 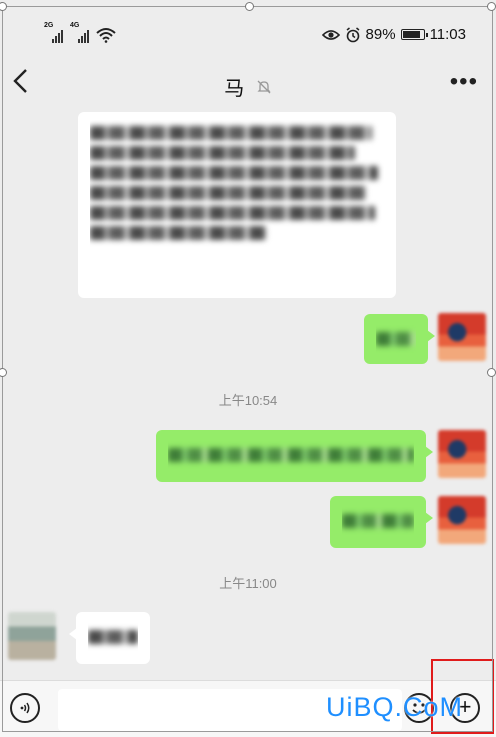 I want to click on alarm-icon, so click(x=352, y=34).